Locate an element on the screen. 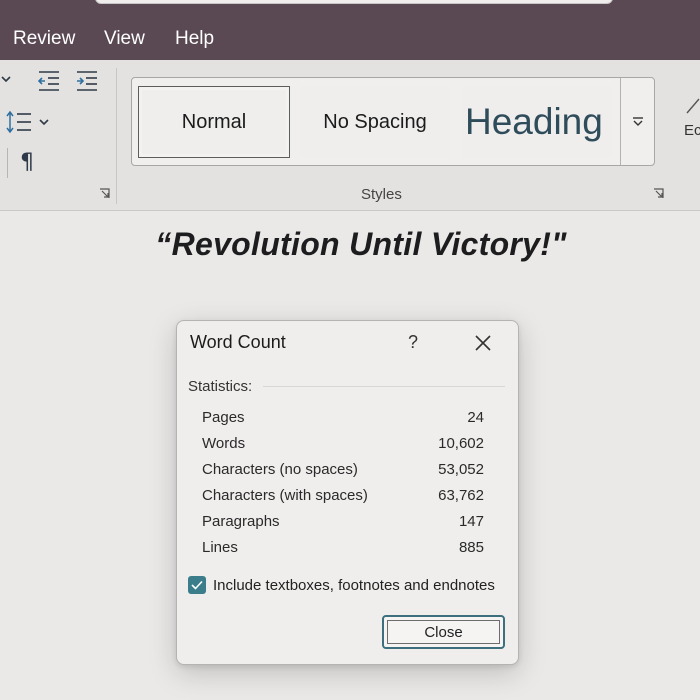 The image size is (700, 700). stat-row-words: Words 10,602 is located at coordinates (343, 446).